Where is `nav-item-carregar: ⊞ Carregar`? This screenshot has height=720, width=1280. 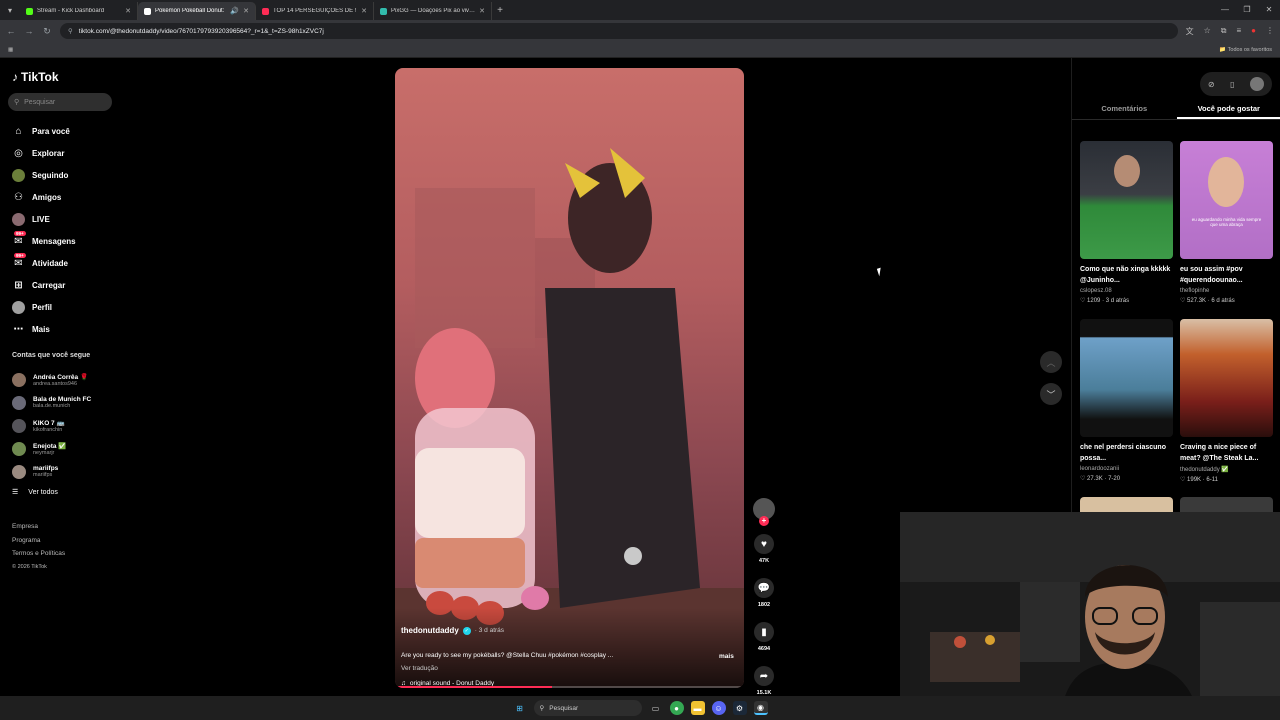
nav-item-carregar: ⊞ Carregar is located at coordinates (64, 285).